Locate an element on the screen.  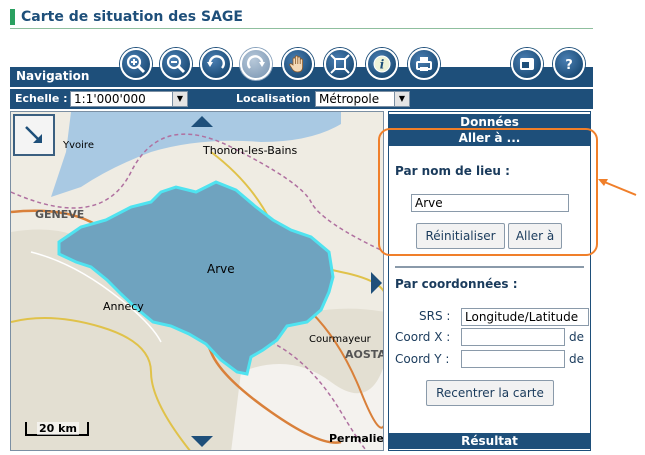
redo-button is located at coordinates (256, 64).